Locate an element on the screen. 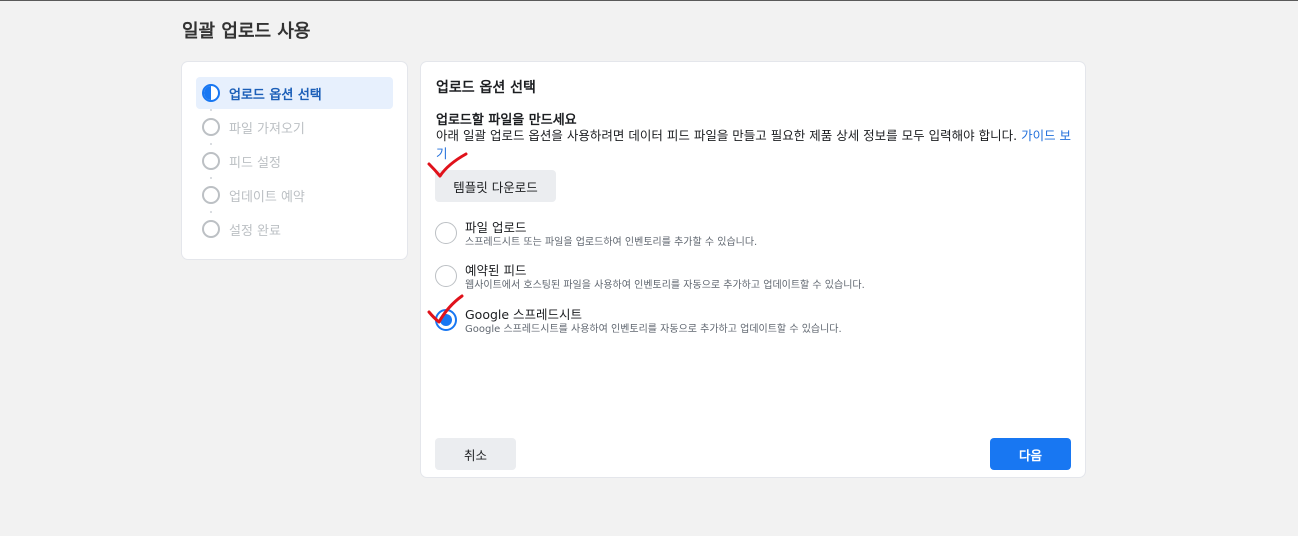 The image size is (1298, 536). next-button: 다음 is located at coordinates (1030, 454).